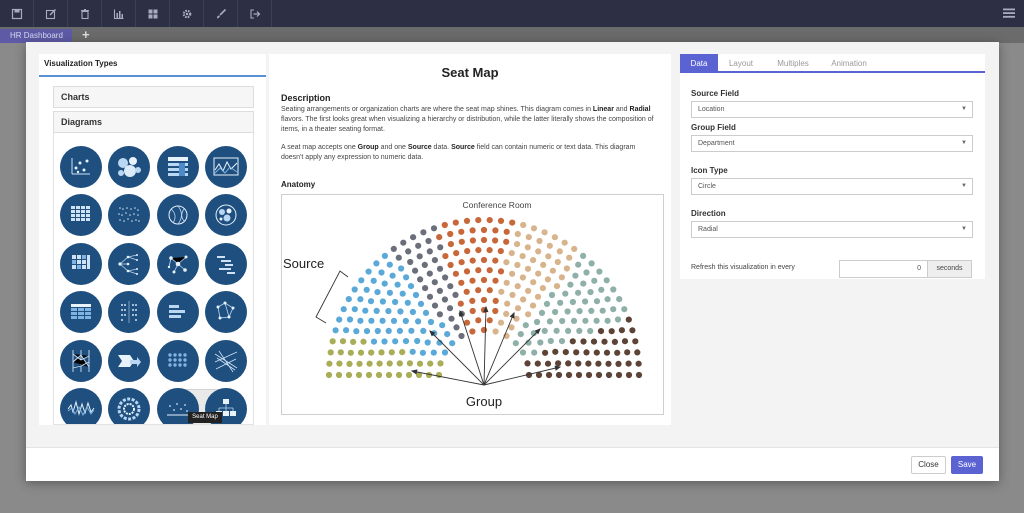 The image size is (1024, 513). What do you see at coordinates (226, 215) in the screenshot?
I see `circle-pack-diagram-icon` at bounding box center [226, 215].